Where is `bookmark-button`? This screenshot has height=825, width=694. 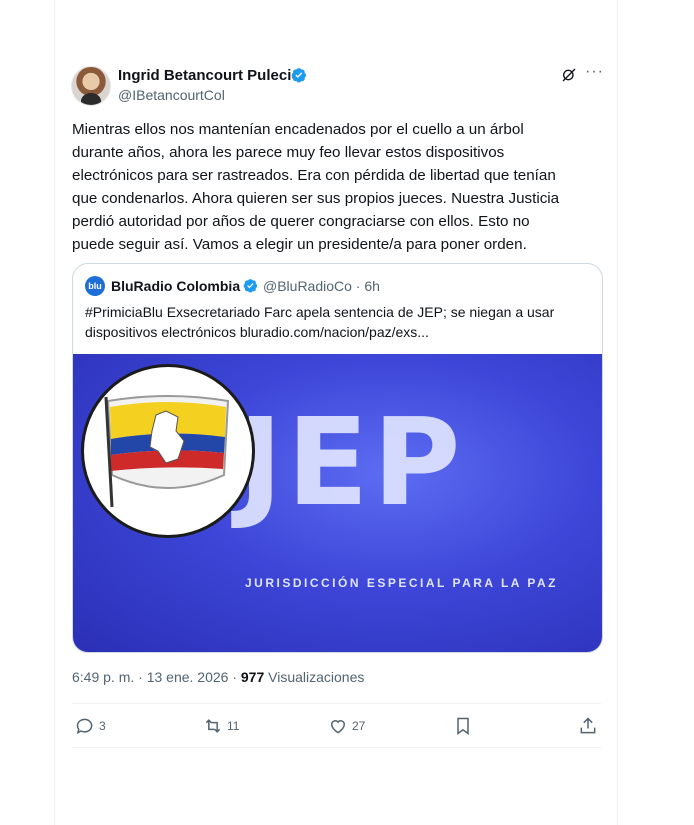
bookmark-button is located at coordinates (463, 726).